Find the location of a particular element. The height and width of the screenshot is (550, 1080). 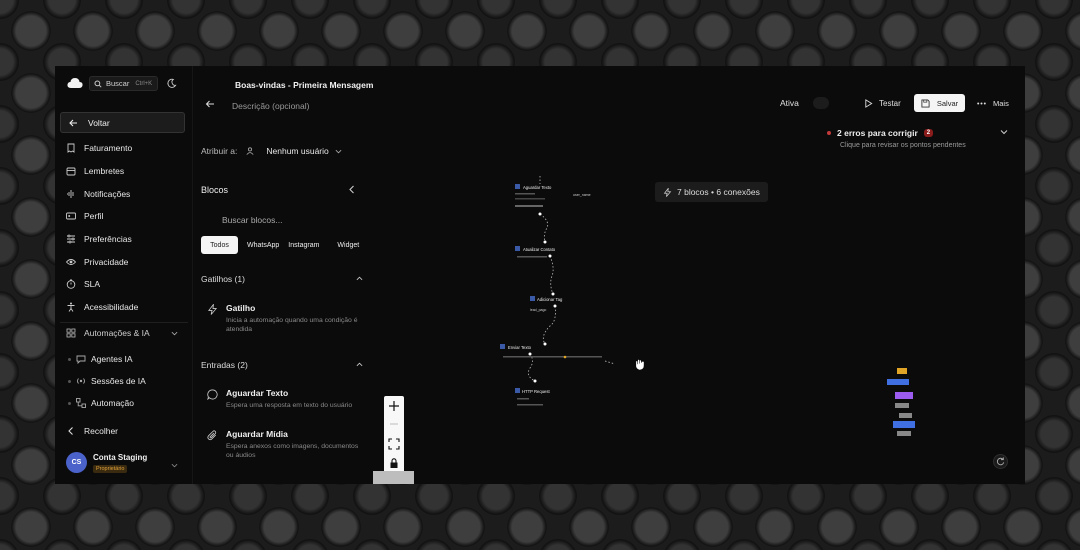

test-button: Testar is located at coordinates (882, 103).